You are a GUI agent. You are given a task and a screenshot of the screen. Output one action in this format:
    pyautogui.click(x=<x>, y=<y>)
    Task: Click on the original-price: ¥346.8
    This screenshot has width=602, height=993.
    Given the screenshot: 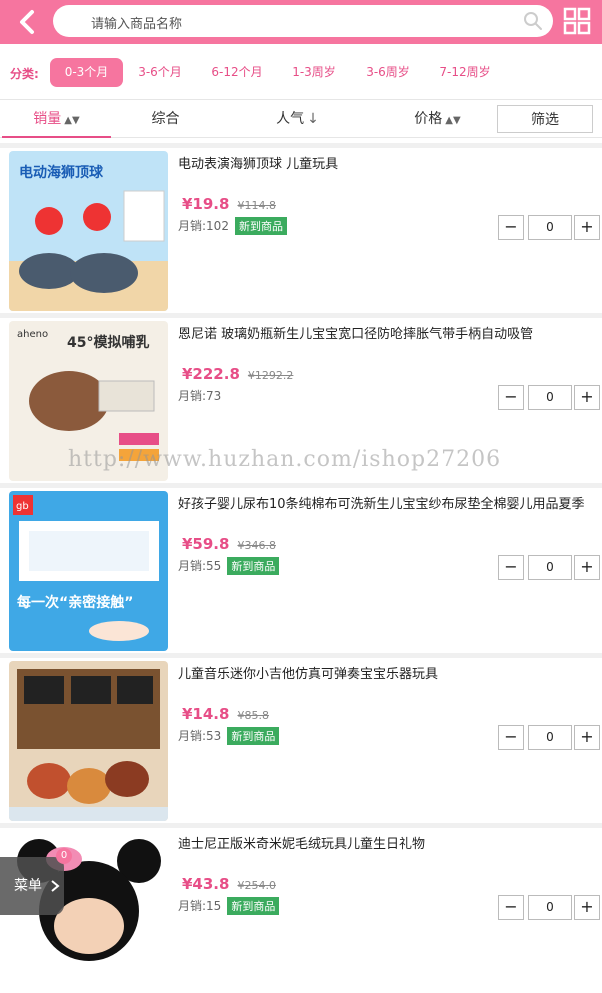 What is the action you would take?
    pyautogui.click(x=256, y=545)
    